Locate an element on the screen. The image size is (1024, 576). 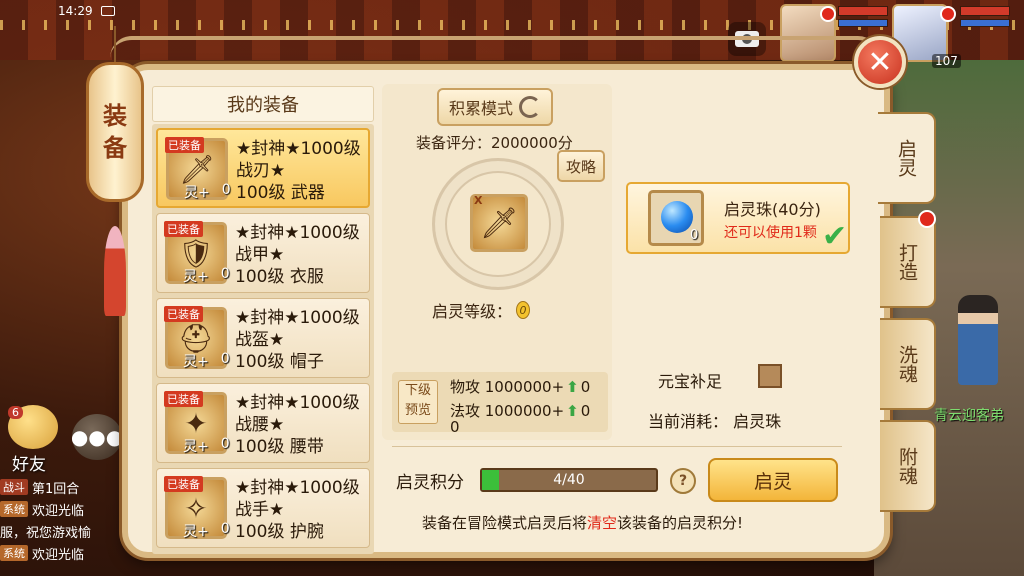
equipment-level-slot: 100级 衣服 is located at coordinates (279, 277).